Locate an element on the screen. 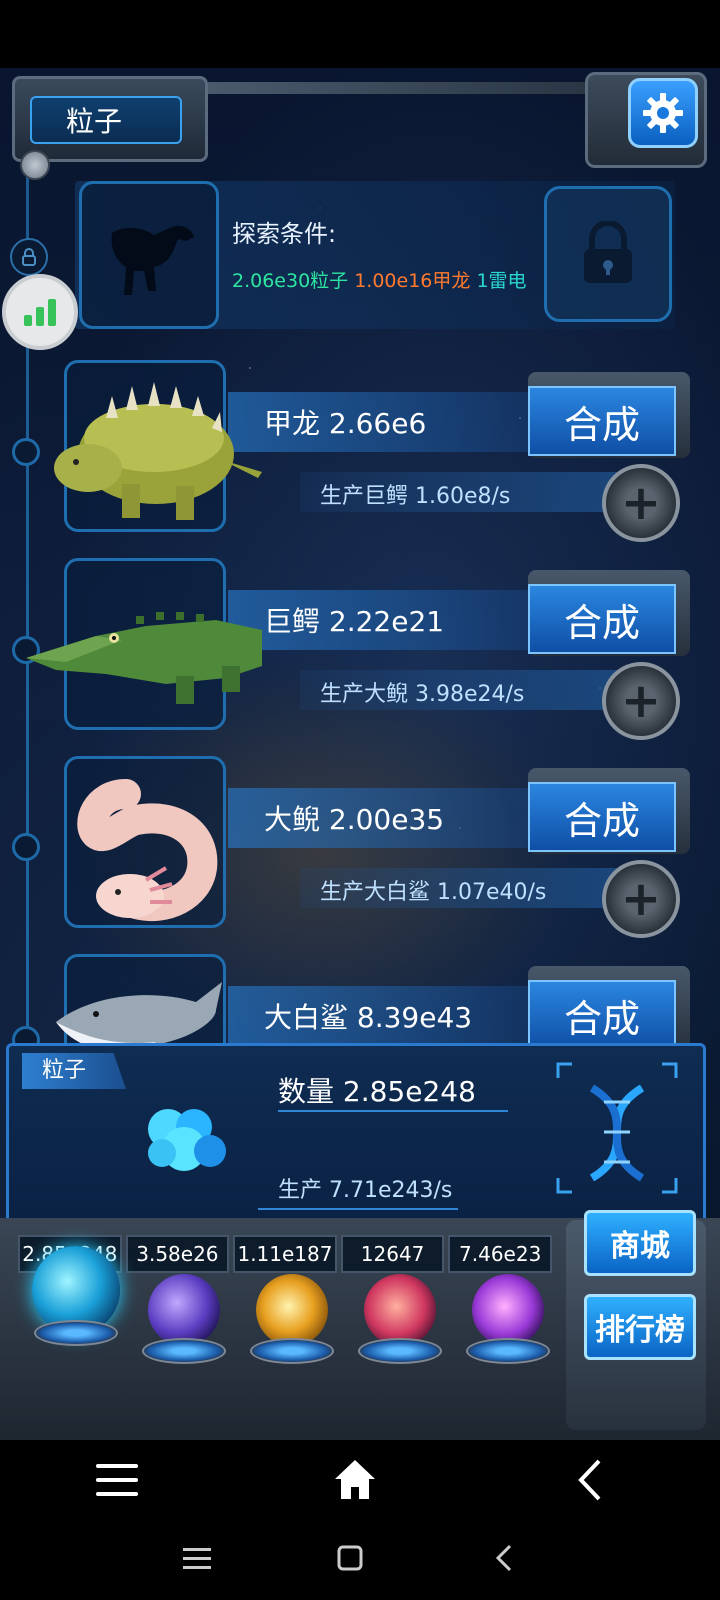 This screenshot has width=720, height=1600. particle-tag: 粒子 is located at coordinates (74, 1071).